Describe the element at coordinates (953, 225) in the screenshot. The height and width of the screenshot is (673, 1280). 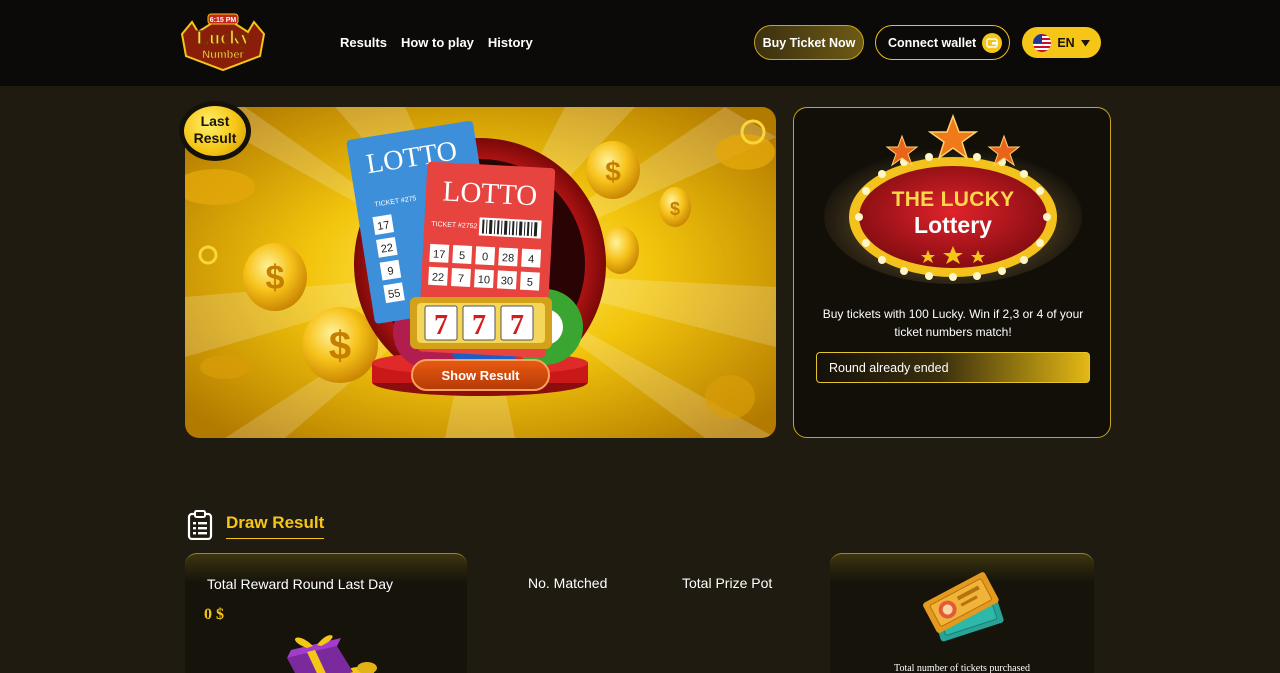
I see `sign-title-line2: Lottery` at that location.